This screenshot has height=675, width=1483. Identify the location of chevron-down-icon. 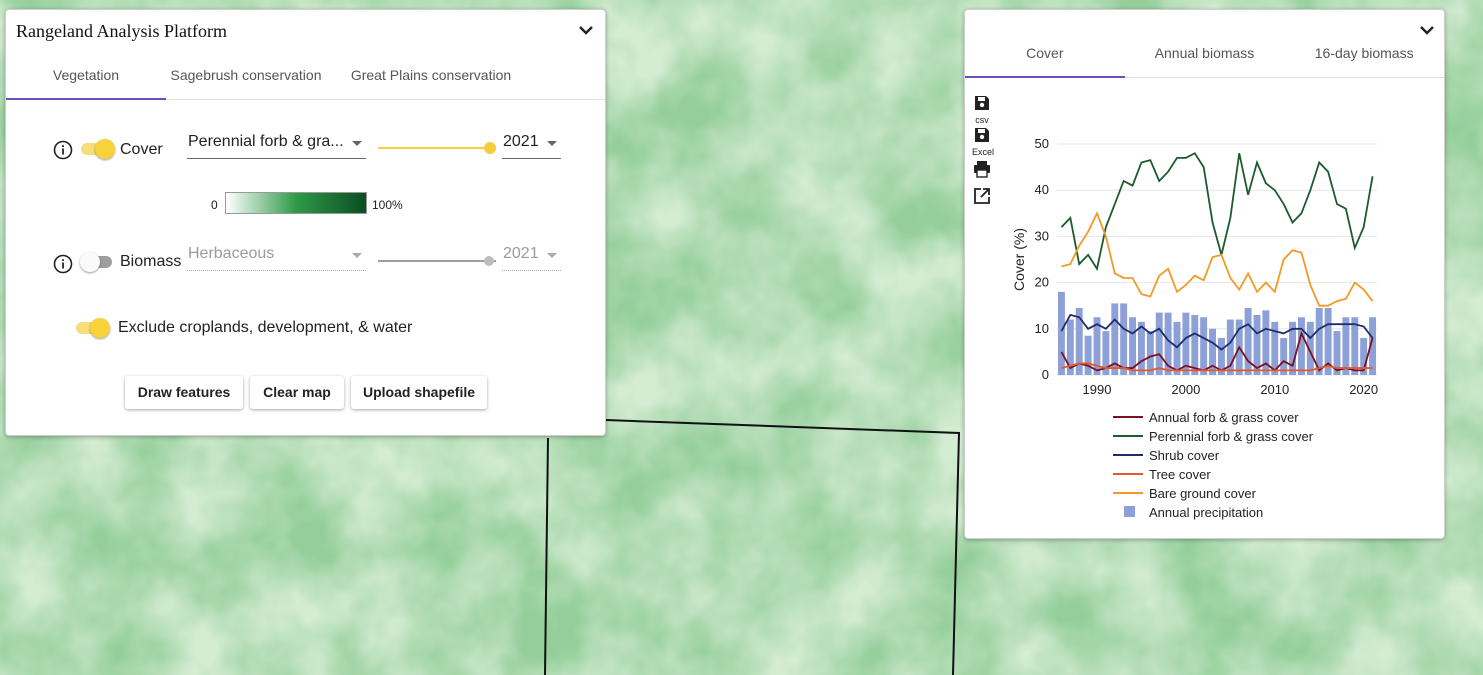
(586, 31).